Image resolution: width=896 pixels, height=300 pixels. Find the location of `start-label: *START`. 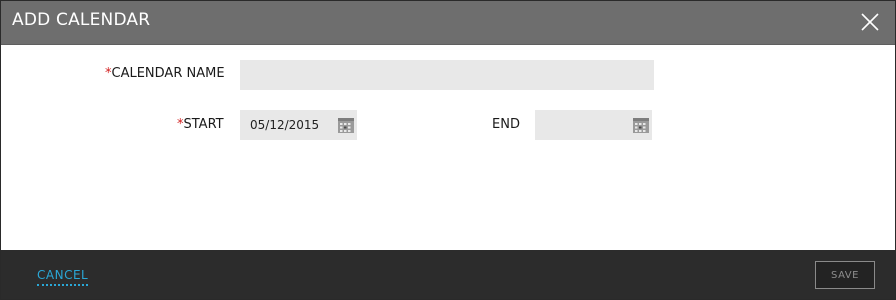

start-label: *START is located at coordinates (200, 124).